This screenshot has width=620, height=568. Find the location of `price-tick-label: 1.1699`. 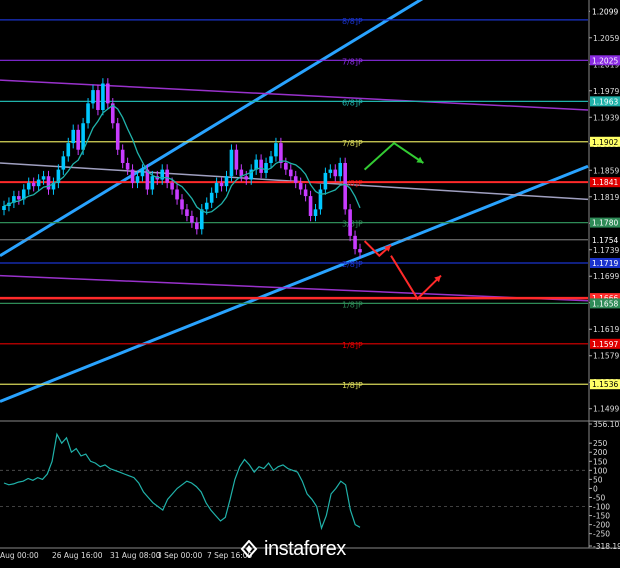

price-tick-label: 1.1699 is located at coordinates (606, 276).